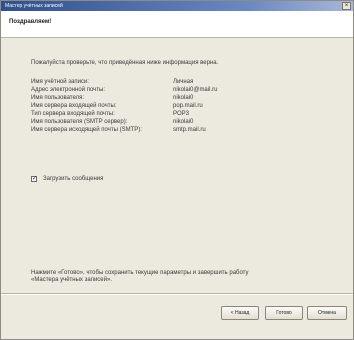 This screenshot has height=340, width=354. What do you see at coordinates (30, 22) in the screenshot?
I see `header-title: Поздравляем!` at bounding box center [30, 22].